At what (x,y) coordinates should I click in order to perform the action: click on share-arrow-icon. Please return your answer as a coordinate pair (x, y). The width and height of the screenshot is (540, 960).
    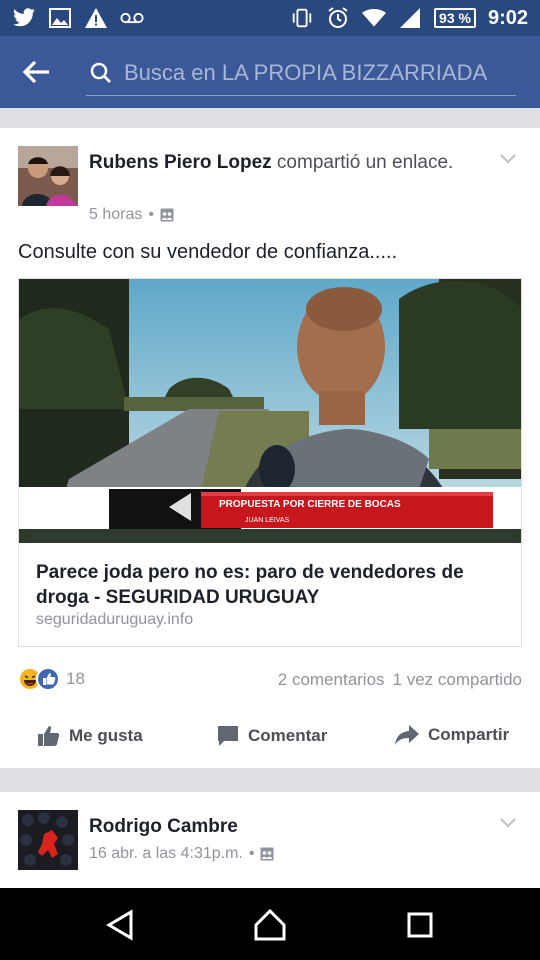
    Looking at the image, I should click on (407, 735).